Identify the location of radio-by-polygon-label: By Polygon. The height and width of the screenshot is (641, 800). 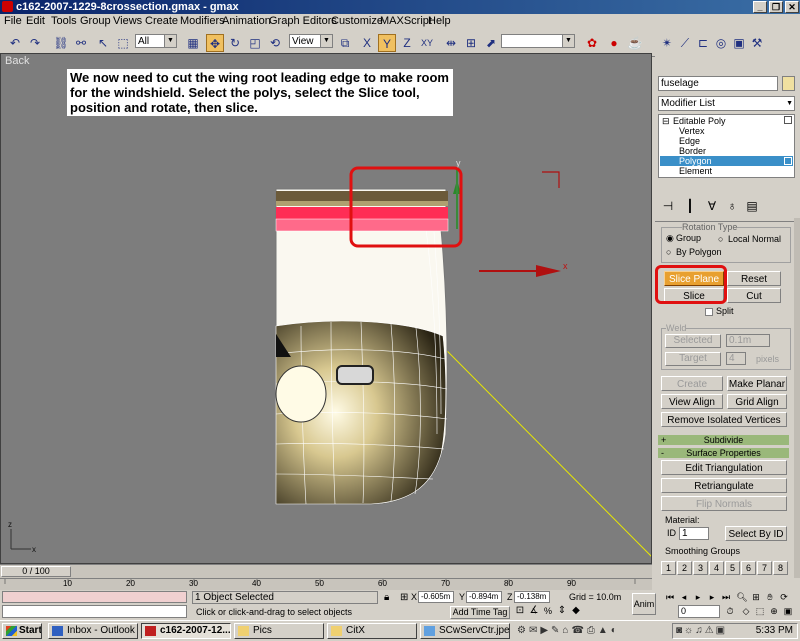
(699, 252).